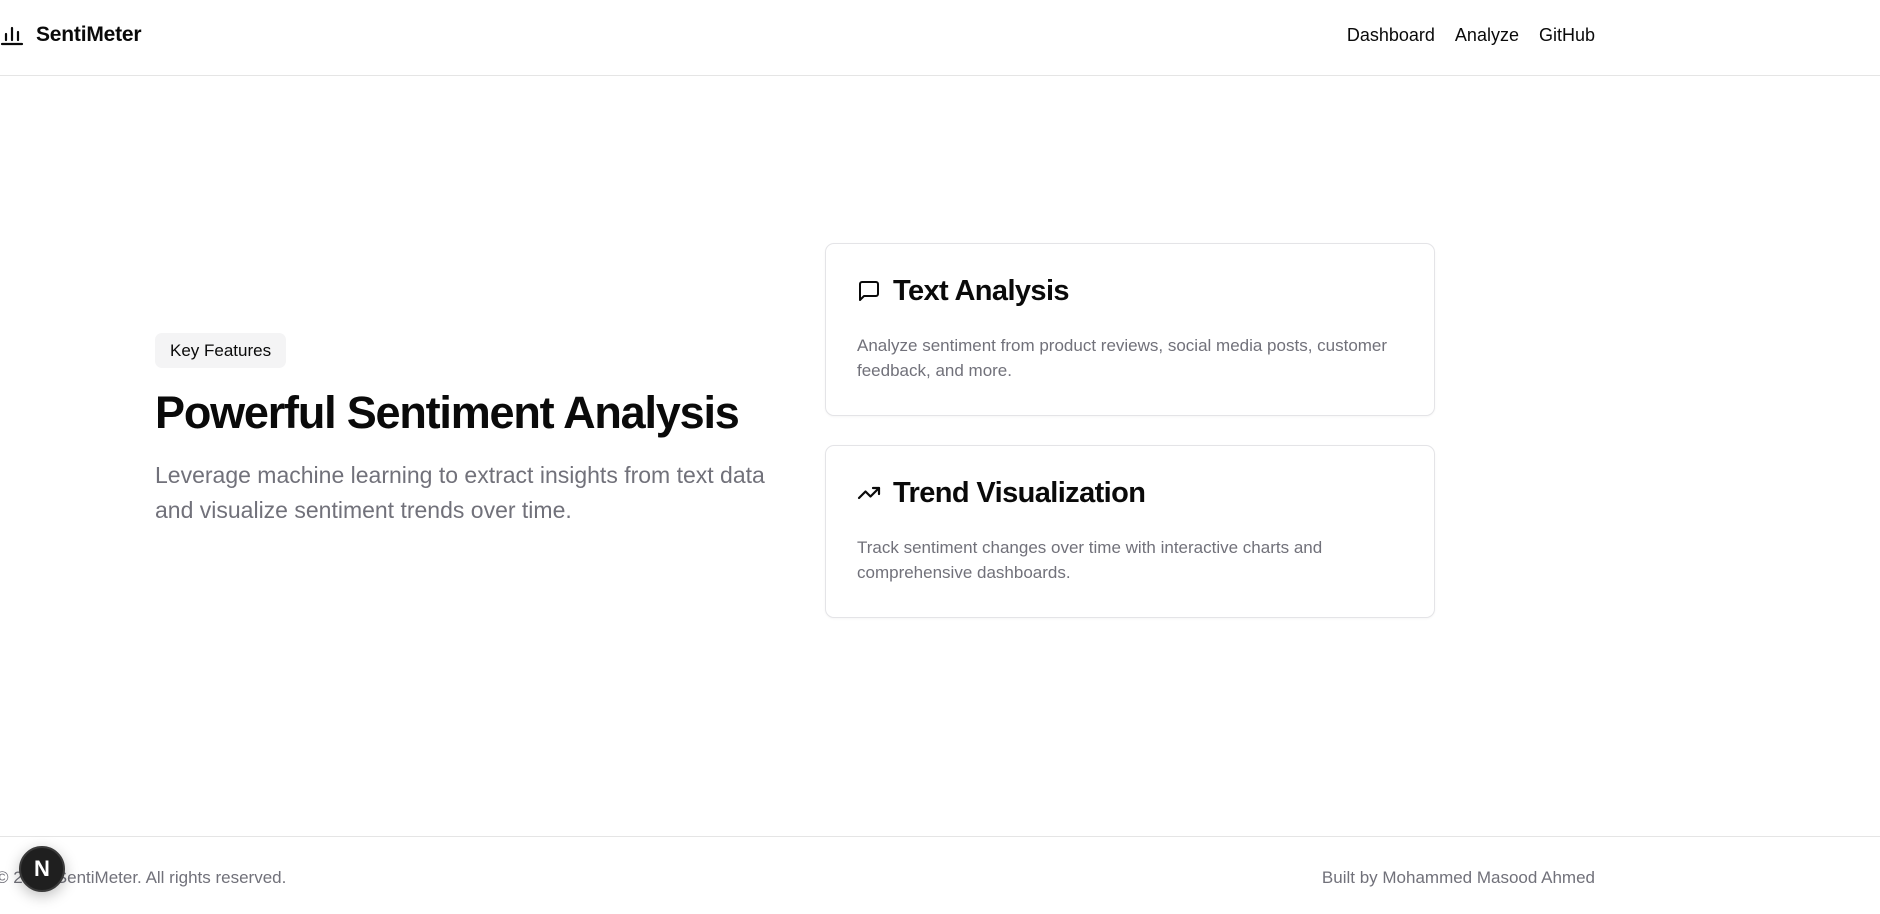  I want to click on built-by-text: Built by Mohammed Masood Ahmed, so click(1458, 877).